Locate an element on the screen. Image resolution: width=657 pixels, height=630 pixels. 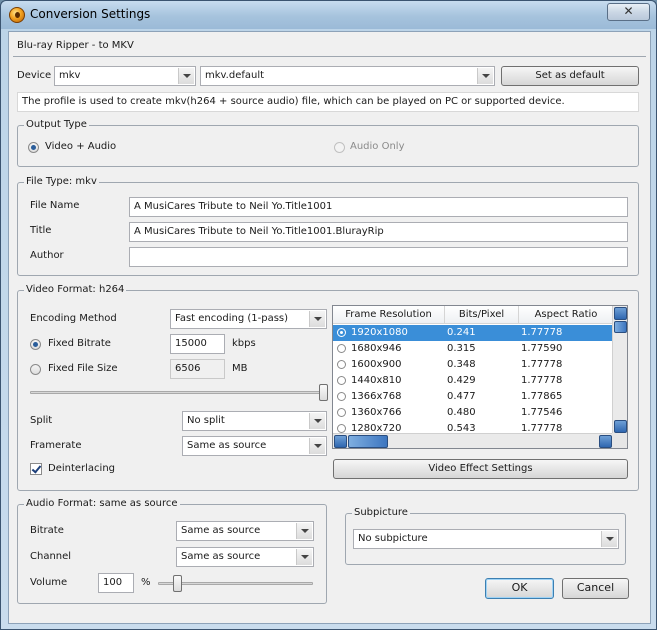
framerate-label: Framerate is located at coordinates (56, 445).